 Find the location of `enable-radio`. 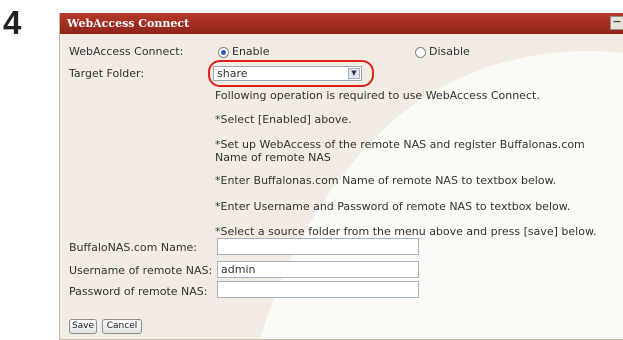

enable-radio is located at coordinates (223, 52).